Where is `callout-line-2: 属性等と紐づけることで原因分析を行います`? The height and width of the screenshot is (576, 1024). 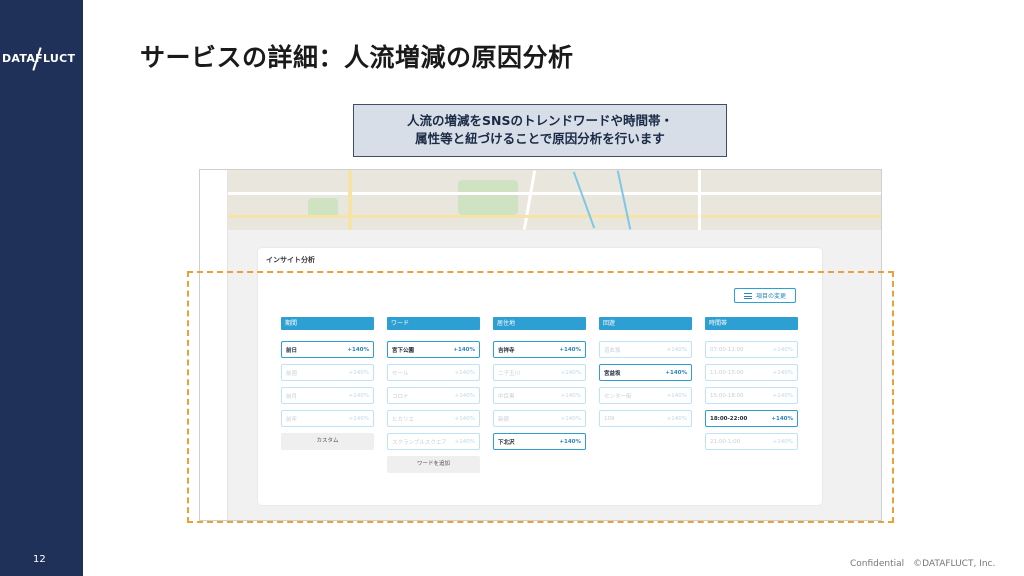 callout-line-2: 属性等と紐づけることで原因分析を行います is located at coordinates (540, 138).